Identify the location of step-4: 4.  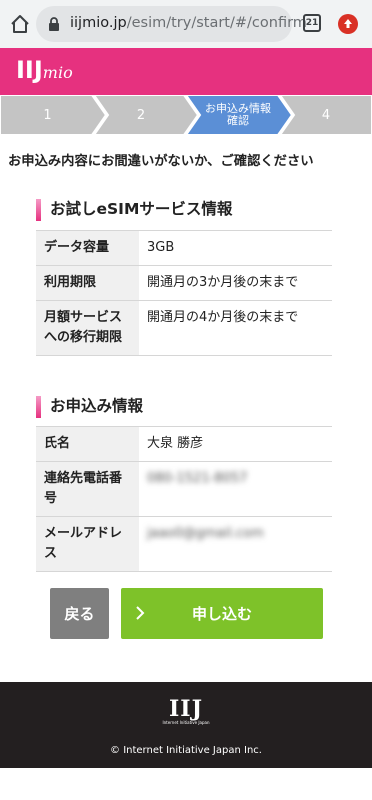
(326, 115).